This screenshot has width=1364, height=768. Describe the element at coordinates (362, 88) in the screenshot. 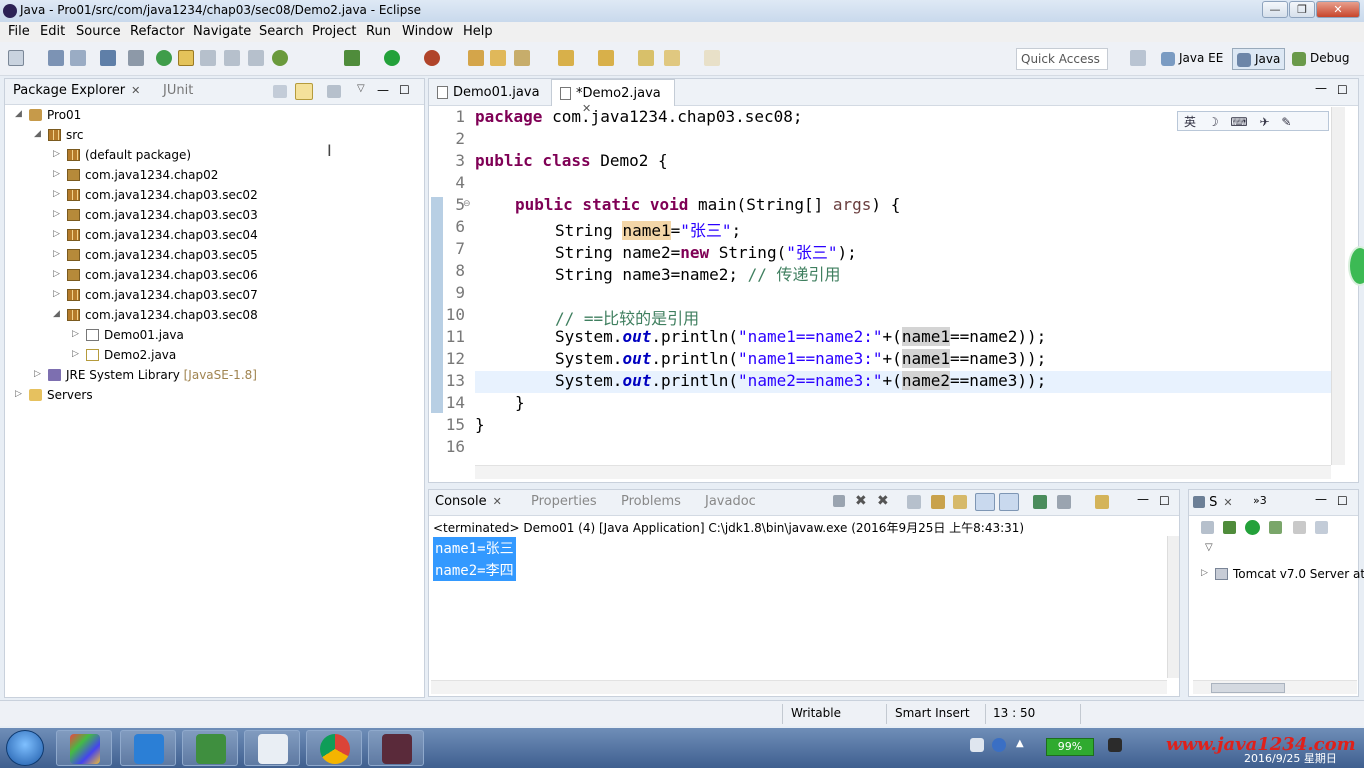

I see `chevron-down-icon: ▽` at that location.